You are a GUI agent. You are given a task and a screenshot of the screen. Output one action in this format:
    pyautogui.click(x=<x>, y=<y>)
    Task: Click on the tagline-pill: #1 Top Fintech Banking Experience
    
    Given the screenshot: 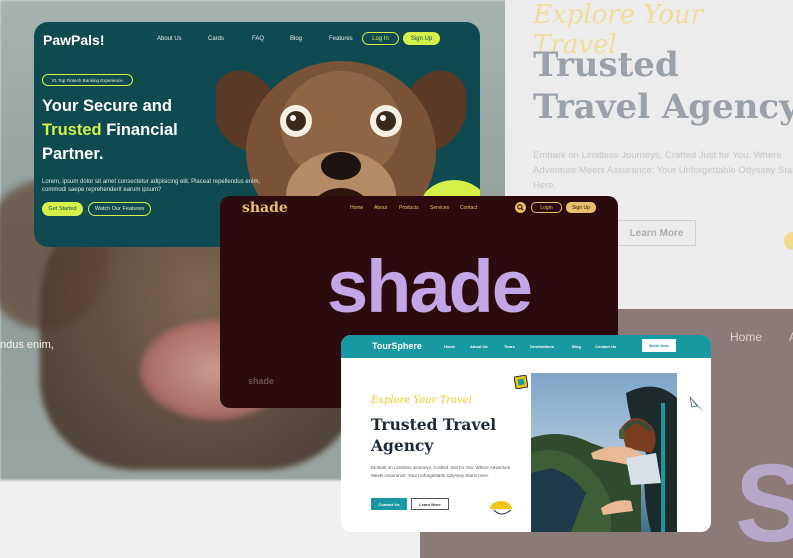 What is the action you would take?
    pyautogui.click(x=87, y=80)
    